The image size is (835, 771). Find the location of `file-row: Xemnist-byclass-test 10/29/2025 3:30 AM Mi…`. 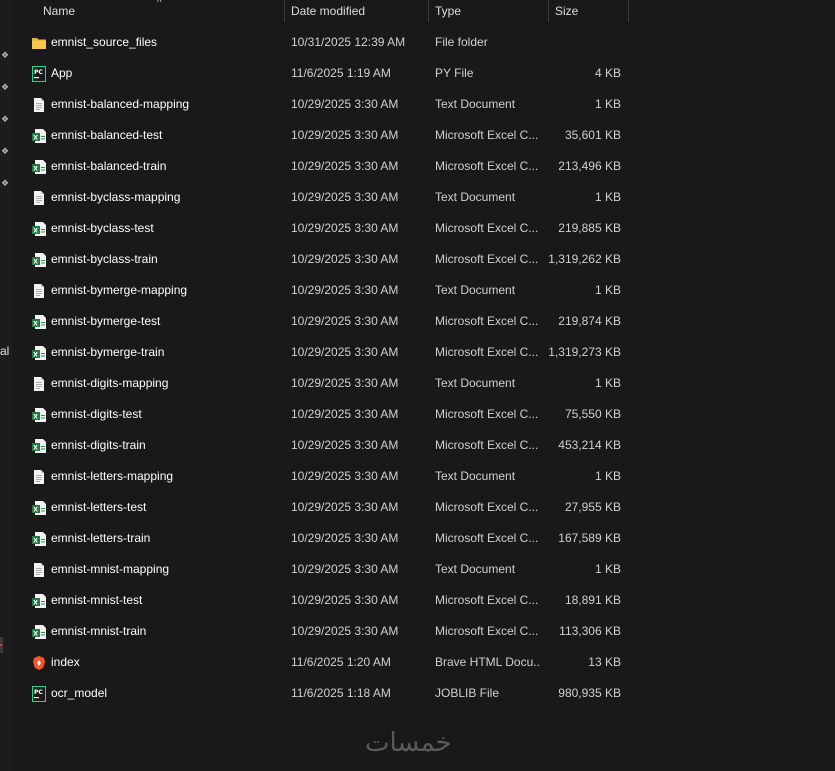

file-row: Xemnist-byclass-test 10/29/2025 3:30 AM Mi… is located at coordinates (417, 228).